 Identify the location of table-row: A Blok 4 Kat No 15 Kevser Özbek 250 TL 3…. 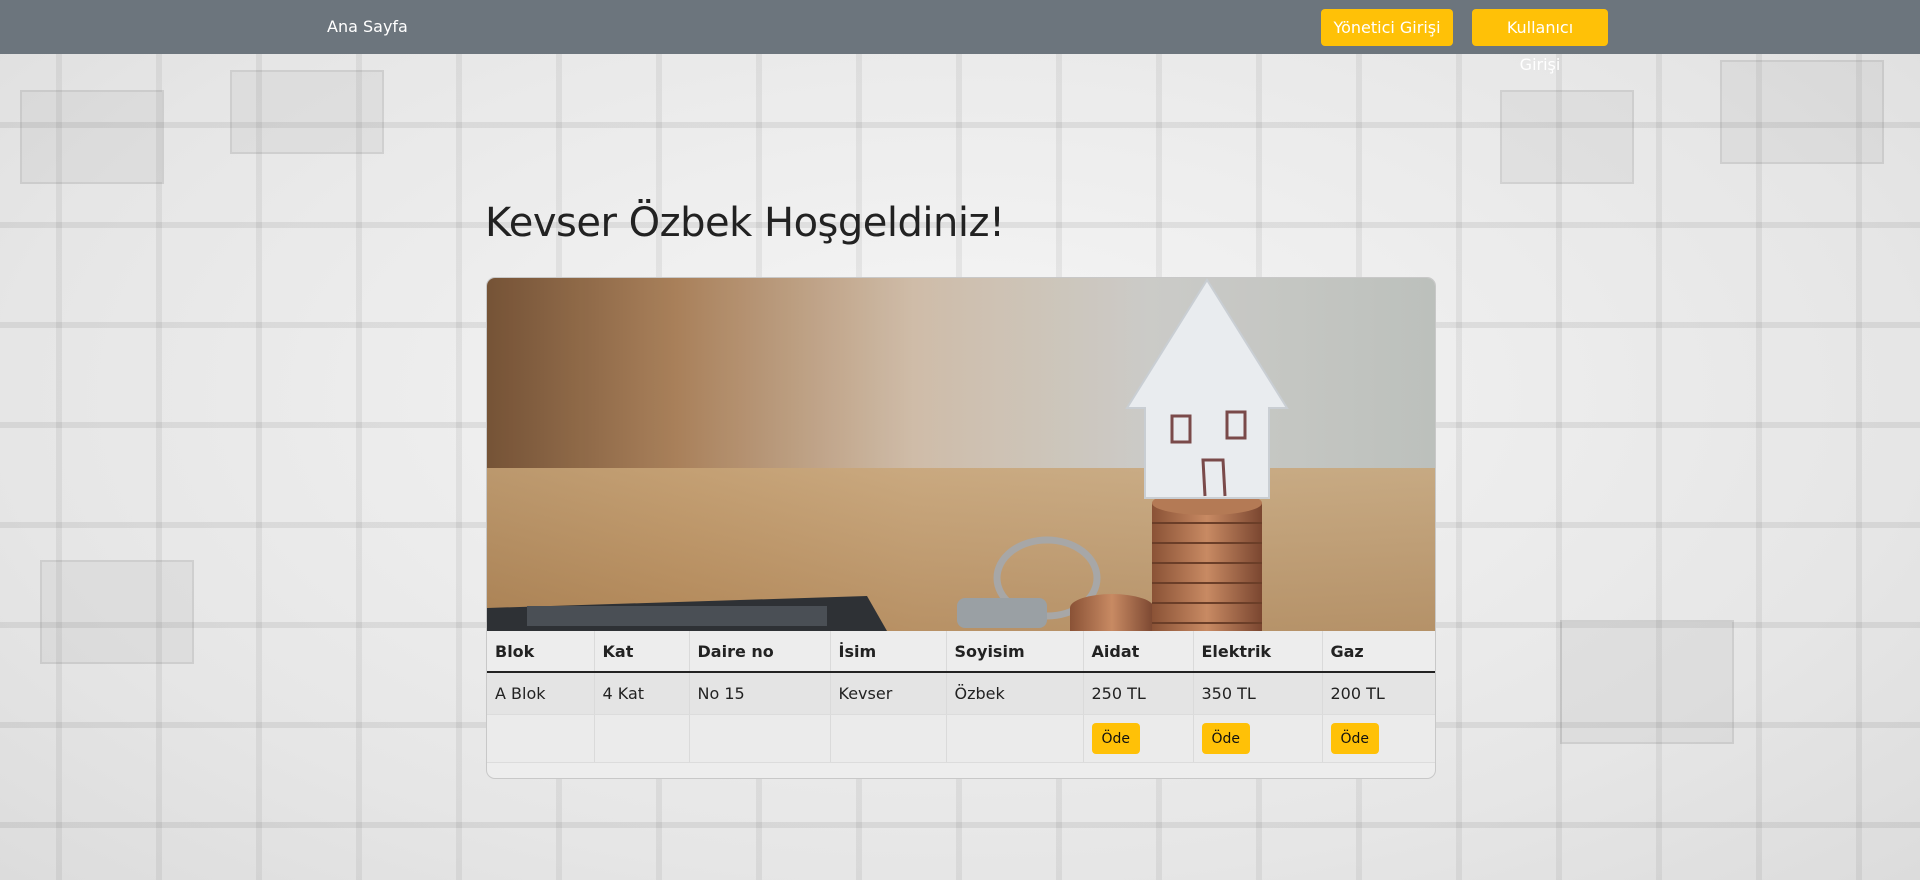
(961, 693).